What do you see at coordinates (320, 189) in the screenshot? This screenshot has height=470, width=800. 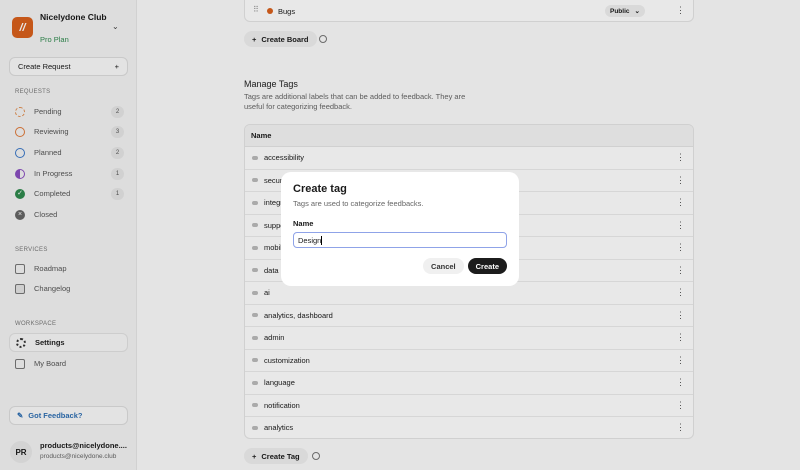 I see `dialog-title: Create tag` at bounding box center [320, 189].